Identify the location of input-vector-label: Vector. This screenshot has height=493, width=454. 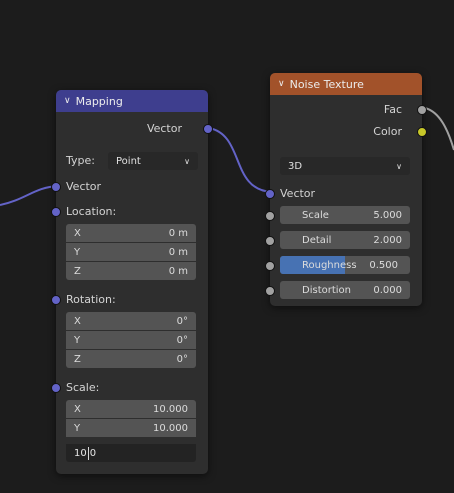
(84, 186).